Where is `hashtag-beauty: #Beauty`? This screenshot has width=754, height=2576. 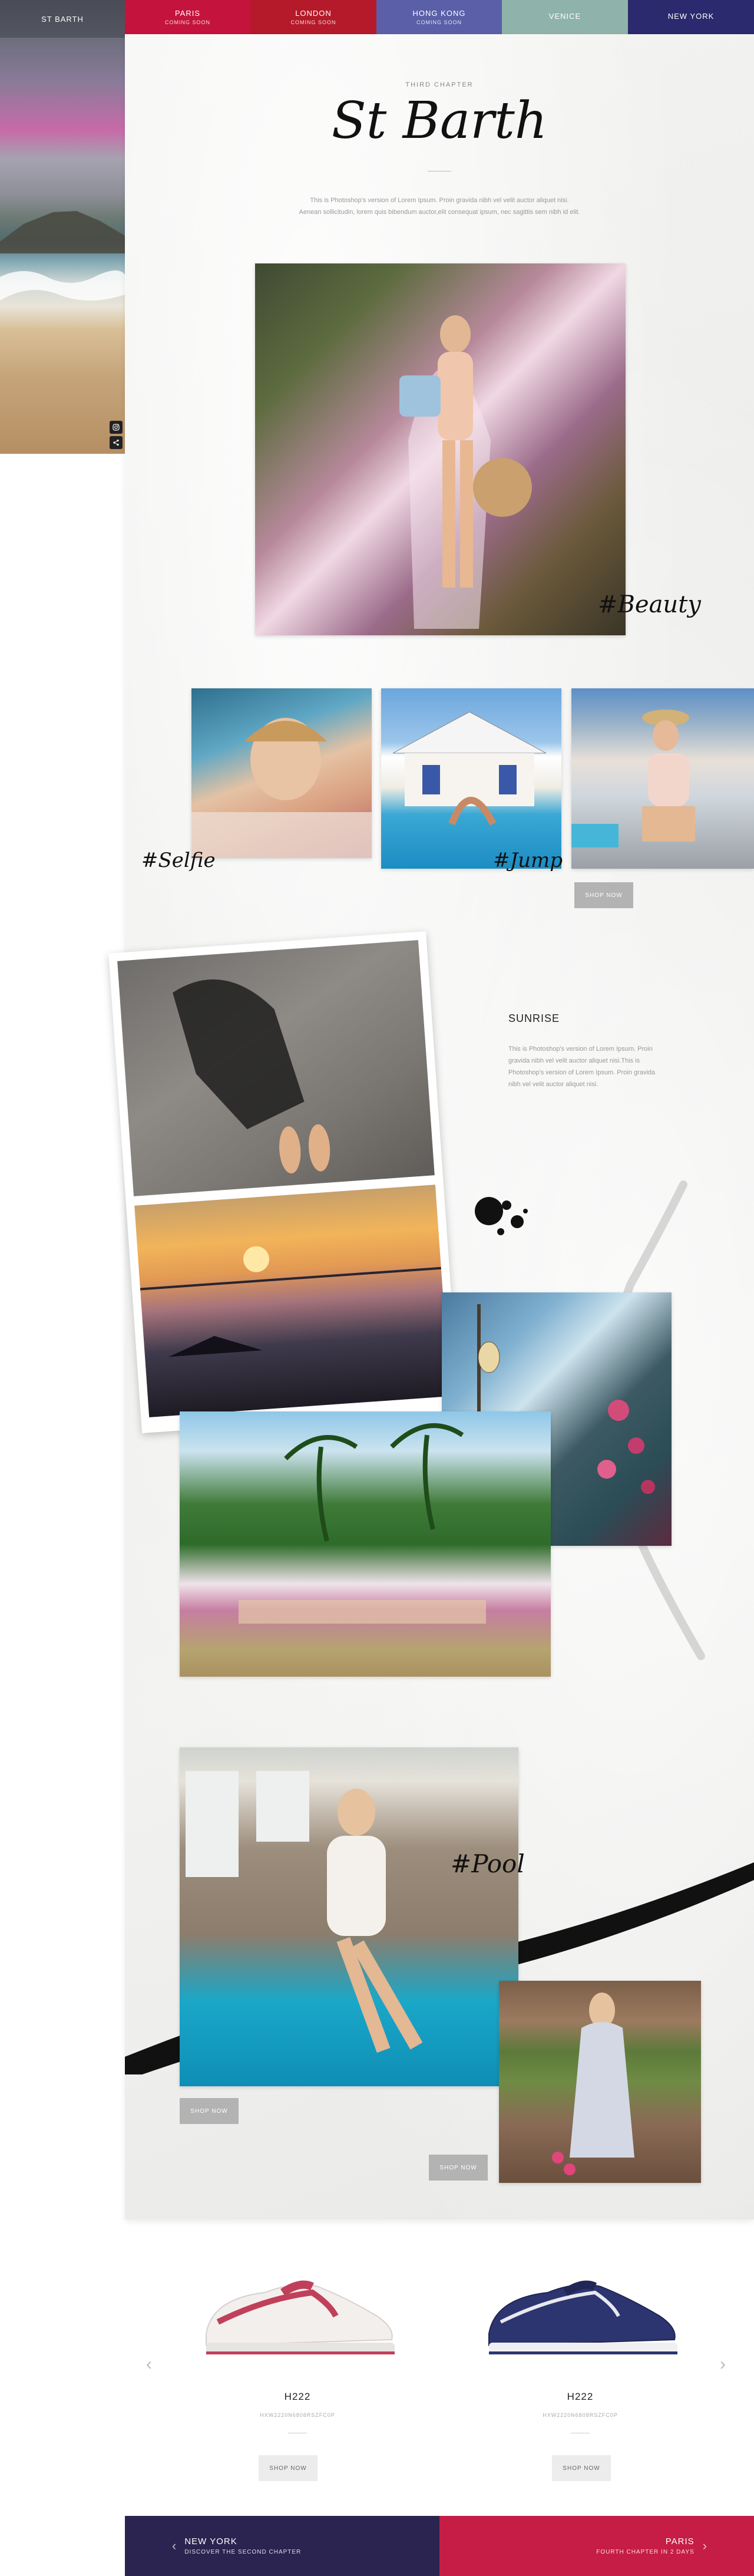 hashtag-beauty: #Beauty is located at coordinates (650, 605).